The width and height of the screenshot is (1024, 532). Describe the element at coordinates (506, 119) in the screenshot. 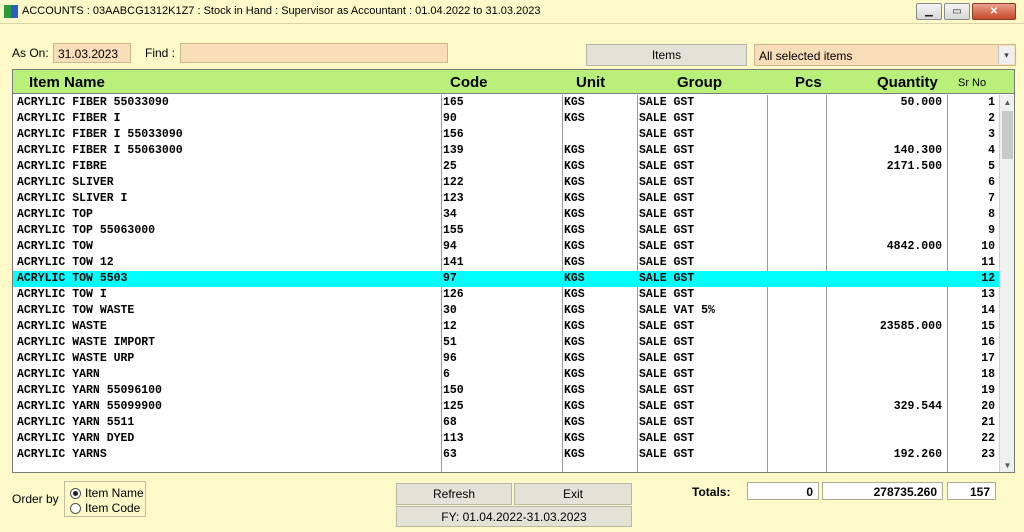

I see `table-row: ACRYLIC FIBER I 90 KGS SALE GST 2` at that location.